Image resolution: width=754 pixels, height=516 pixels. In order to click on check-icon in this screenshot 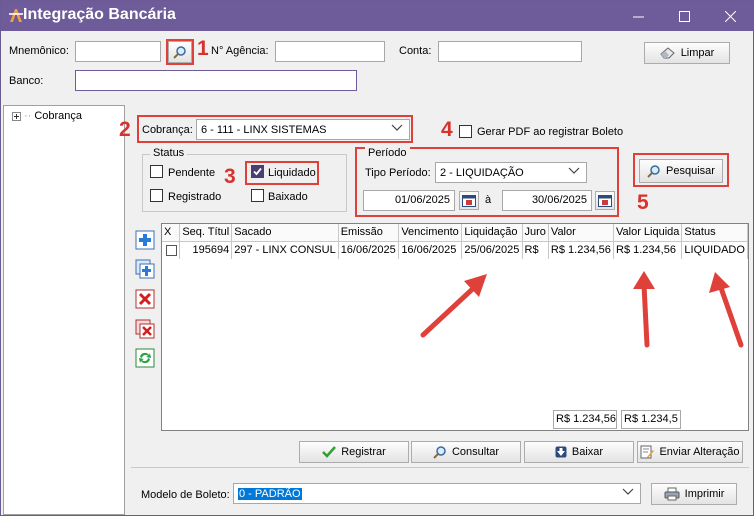, I will do `click(329, 452)`.